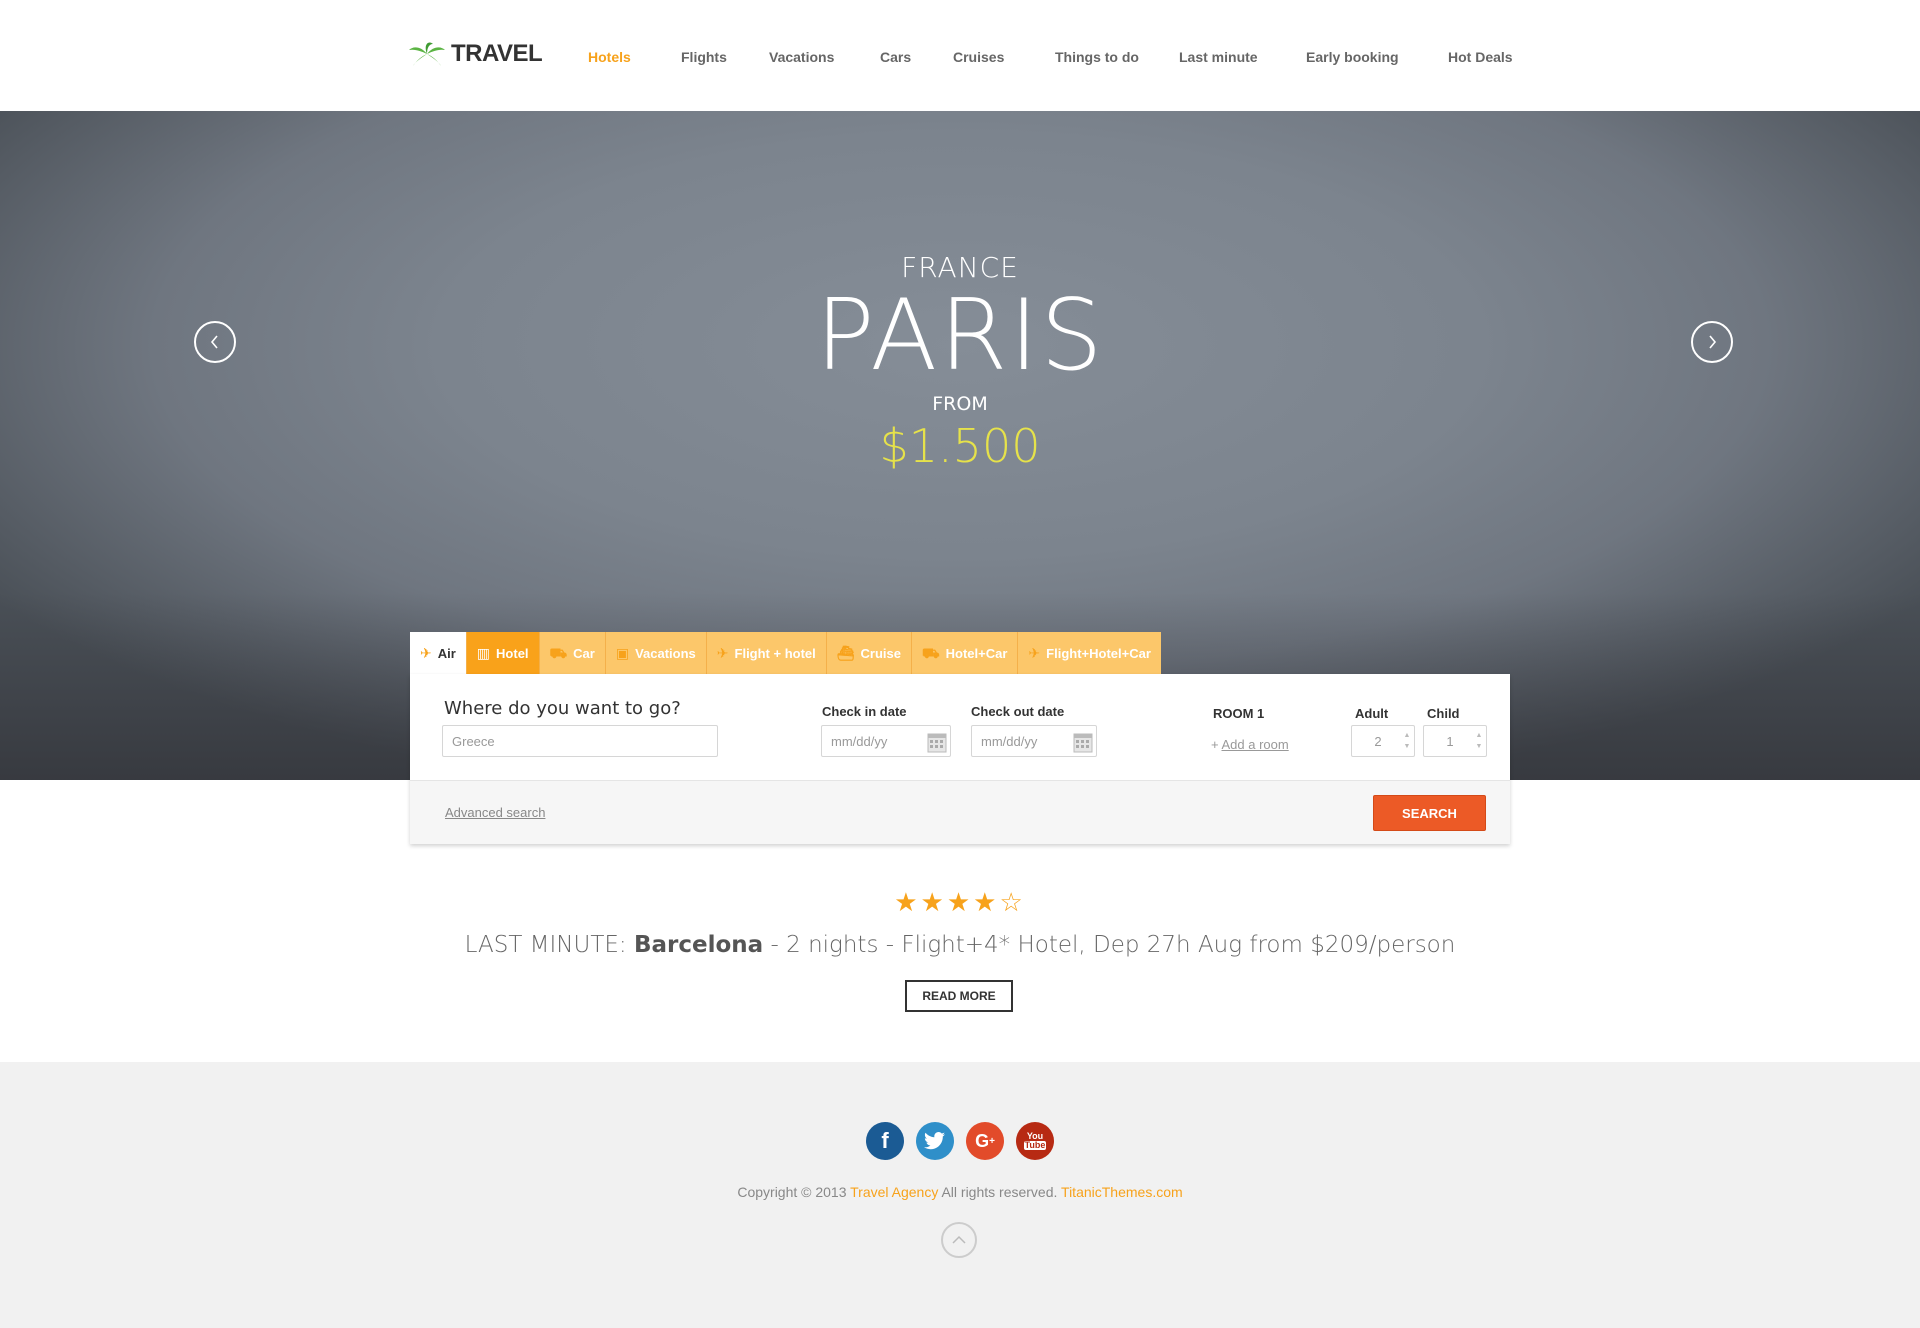 The image size is (1920, 1328). What do you see at coordinates (976, 653) in the screenshot?
I see `tab-label: Hotel+Car` at bounding box center [976, 653].